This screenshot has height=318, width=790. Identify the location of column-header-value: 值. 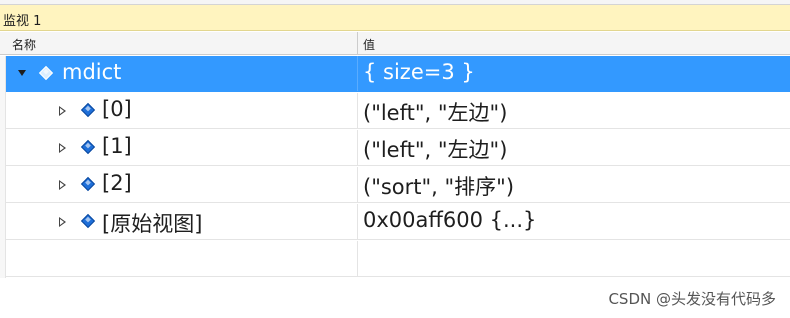
(369, 44).